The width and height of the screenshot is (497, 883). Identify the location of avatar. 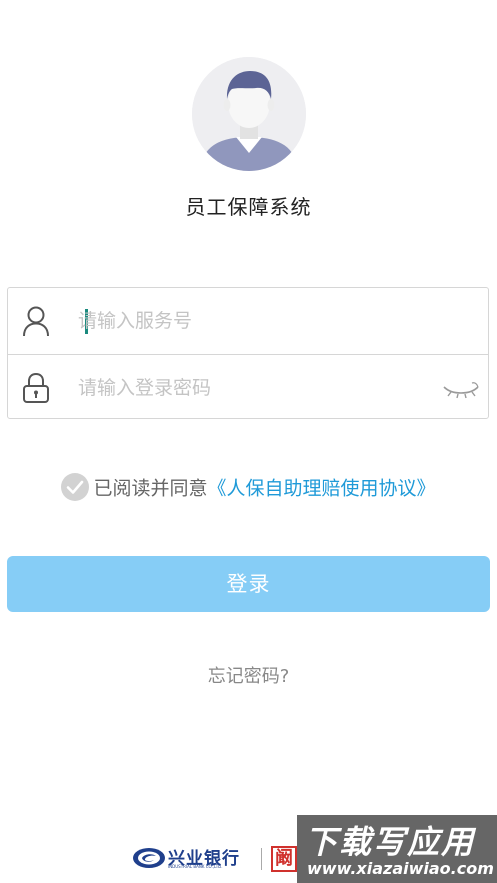
(249, 114).